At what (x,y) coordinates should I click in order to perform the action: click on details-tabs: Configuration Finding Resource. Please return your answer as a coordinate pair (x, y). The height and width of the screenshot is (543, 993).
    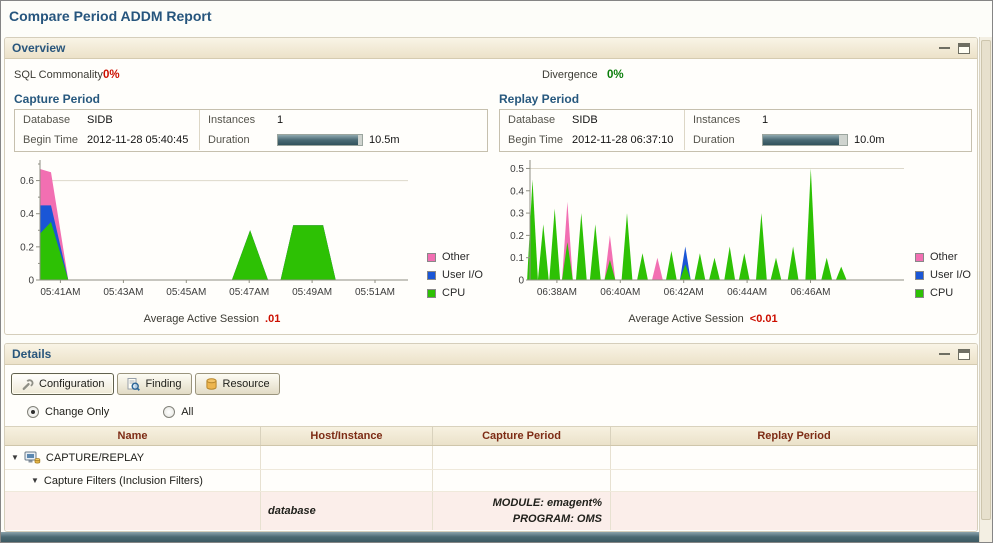
    Looking at the image, I should click on (145, 384).